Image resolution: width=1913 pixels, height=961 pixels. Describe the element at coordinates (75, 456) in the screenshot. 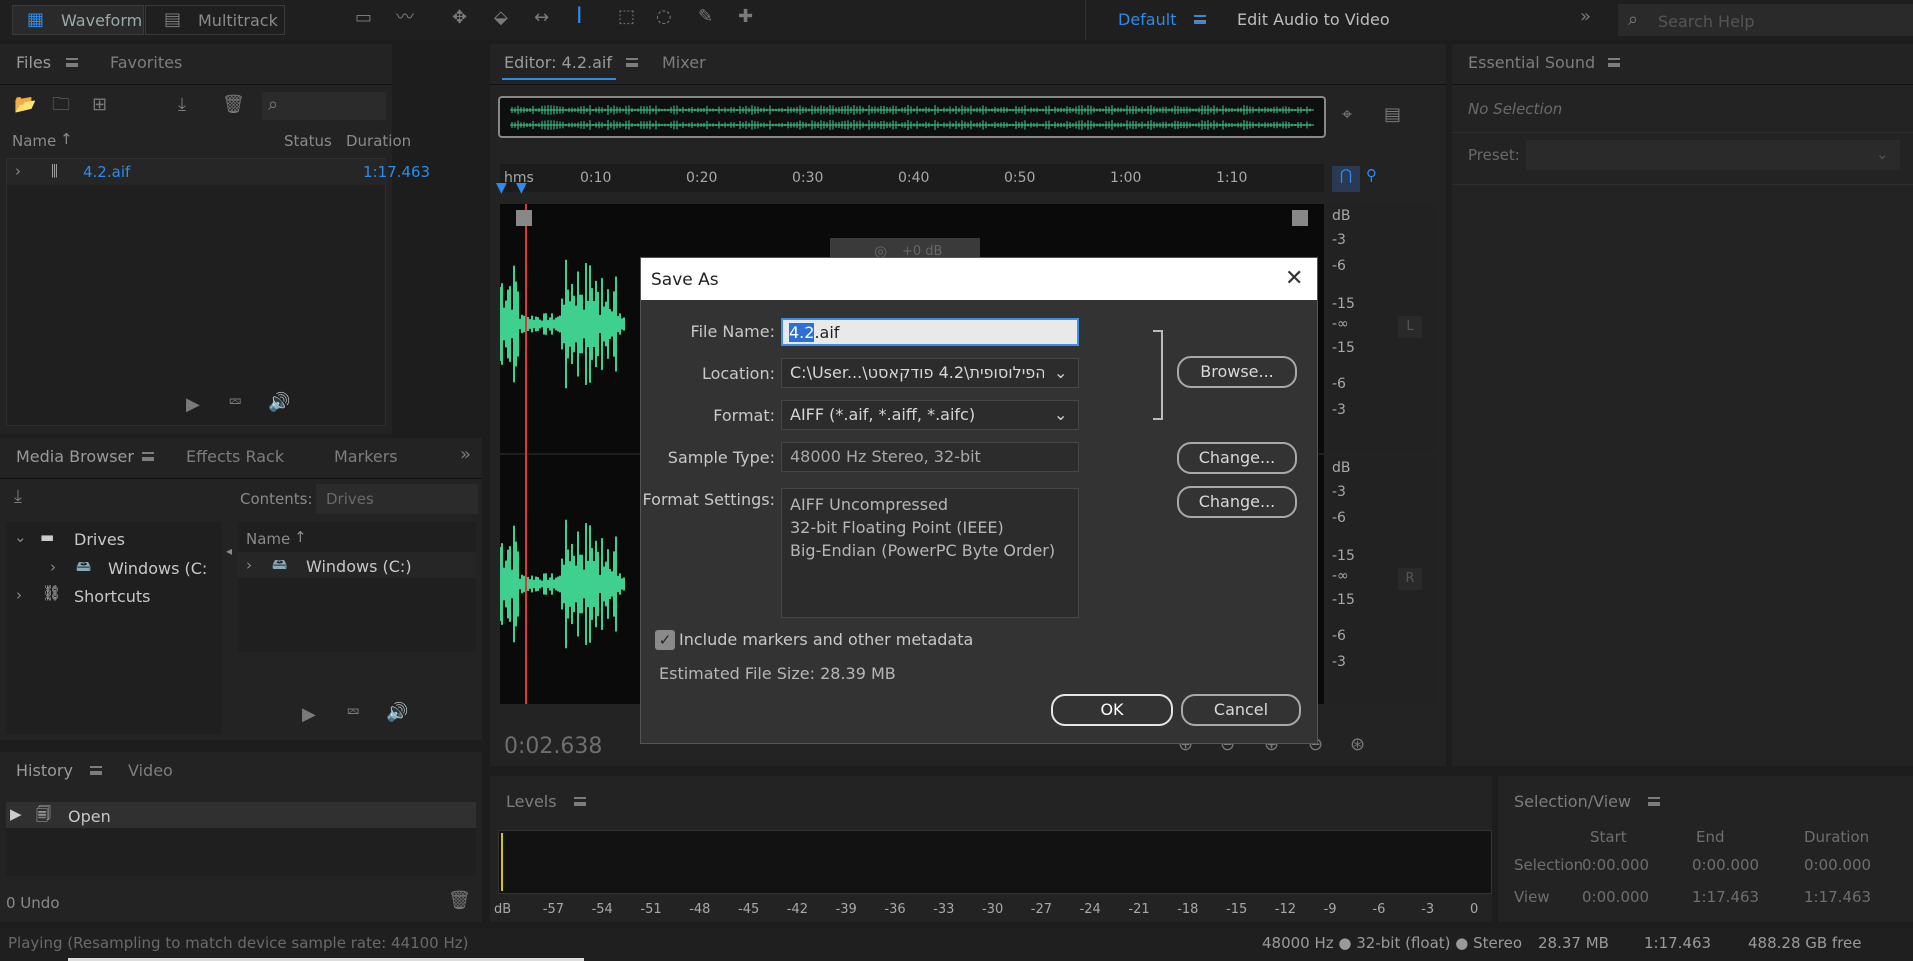

I see `tab-media-browser: Media Browser` at that location.